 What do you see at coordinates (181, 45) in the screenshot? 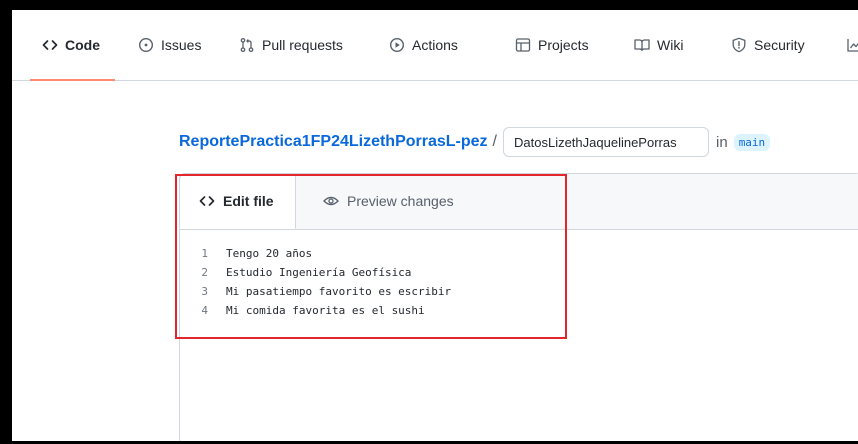
I see `tab-issues-label: Issues` at bounding box center [181, 45].